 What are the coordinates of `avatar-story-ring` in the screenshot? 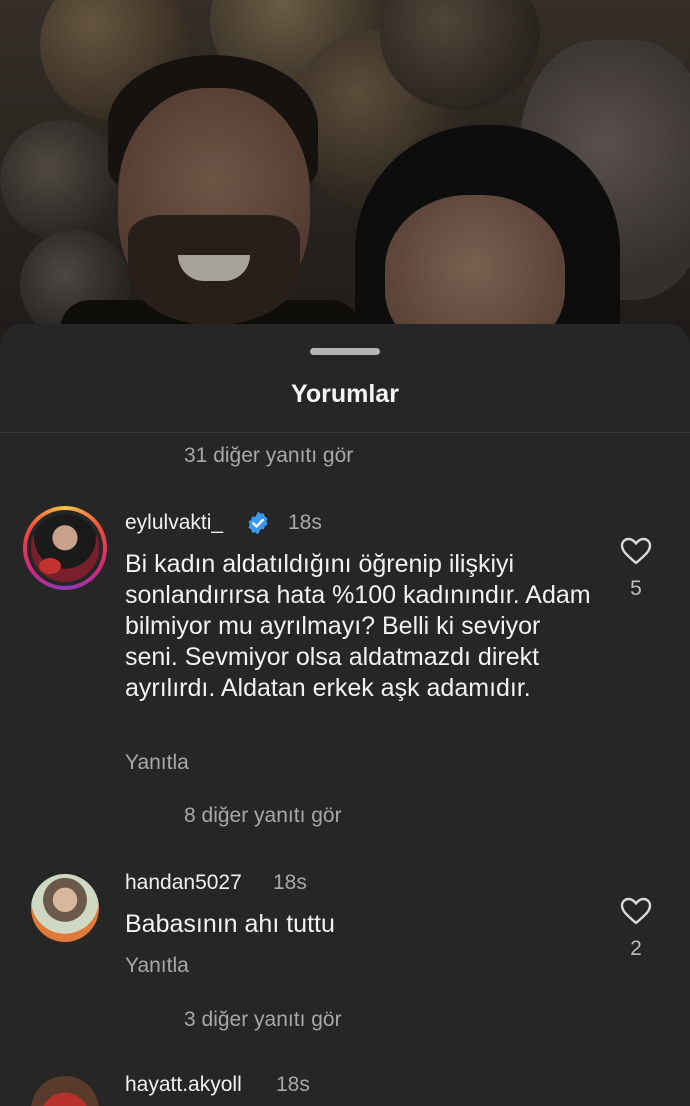 It's located at (65, 548).